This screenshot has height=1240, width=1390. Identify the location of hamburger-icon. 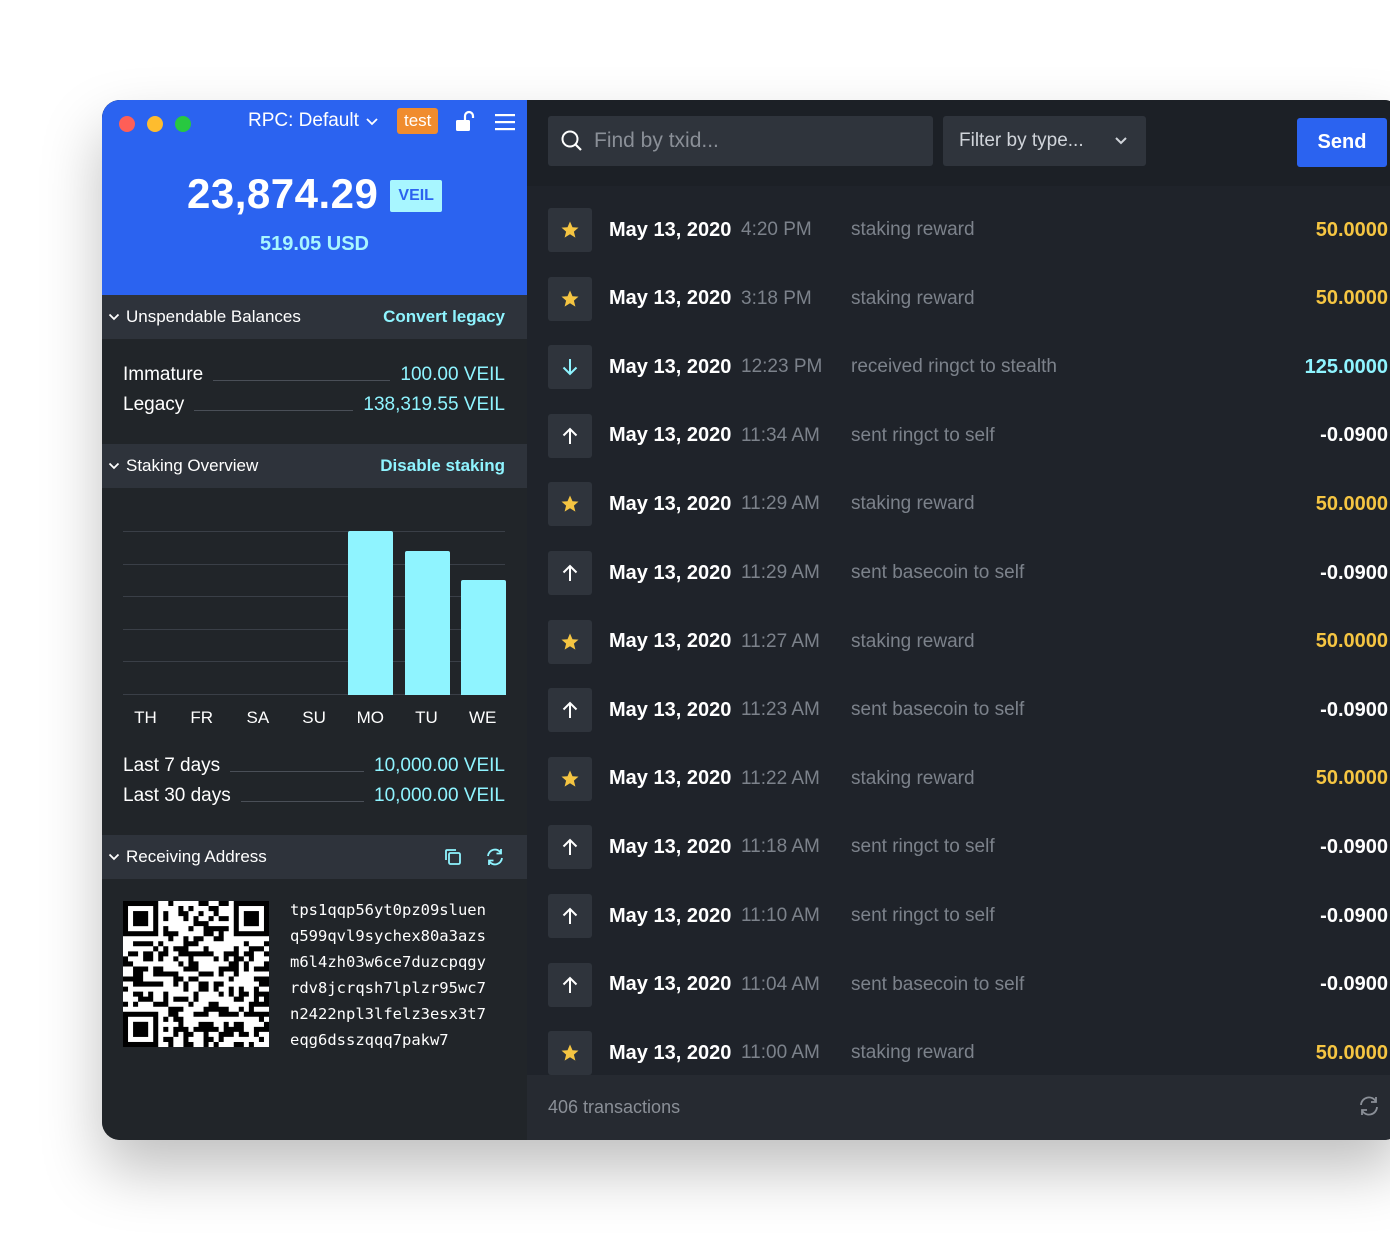
(505, 122).